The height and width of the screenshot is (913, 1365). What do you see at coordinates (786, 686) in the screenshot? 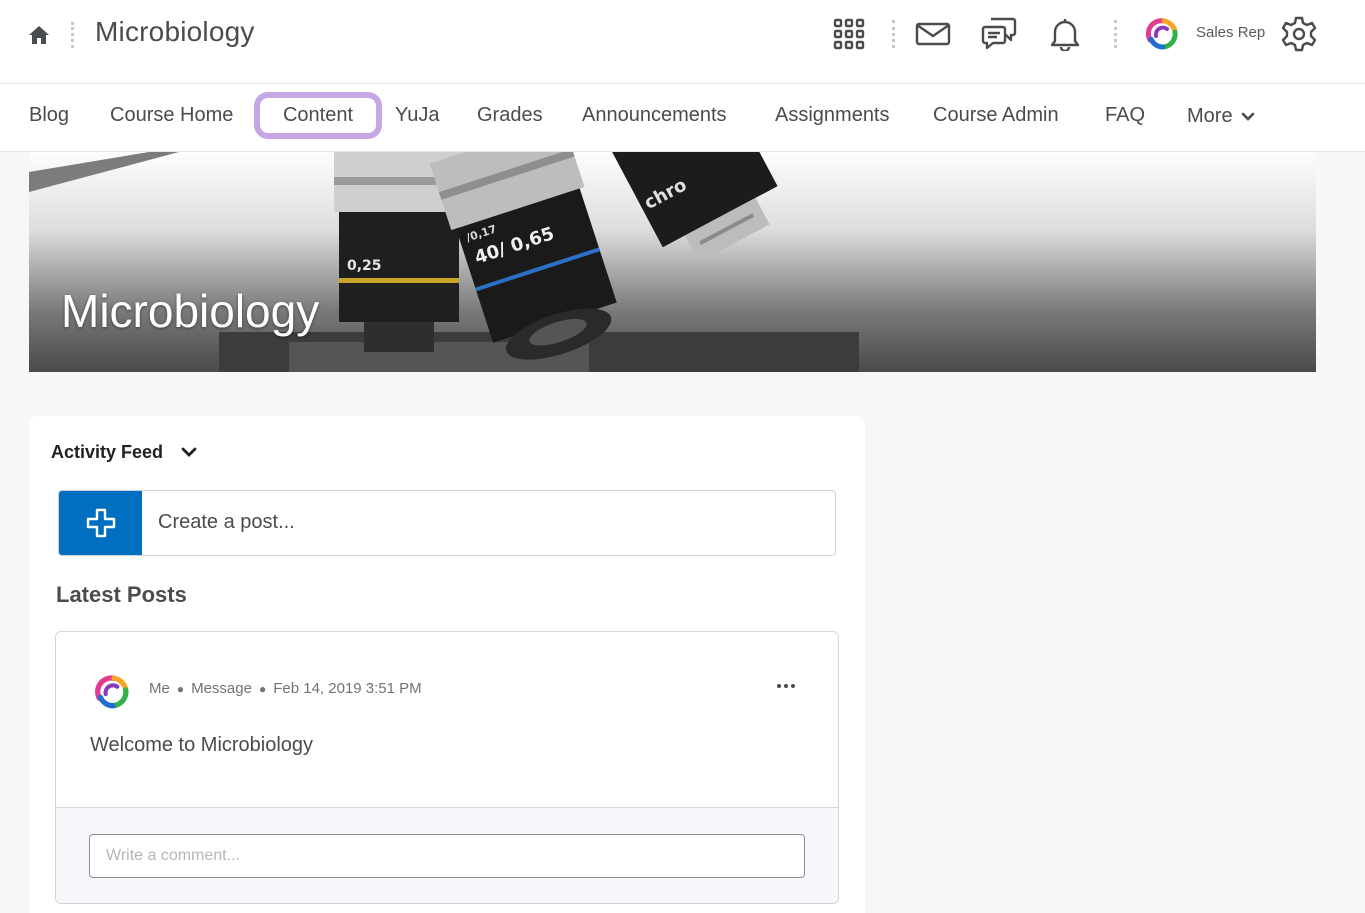
I see `post-more-options-icon` at bounding box center [786, 686].